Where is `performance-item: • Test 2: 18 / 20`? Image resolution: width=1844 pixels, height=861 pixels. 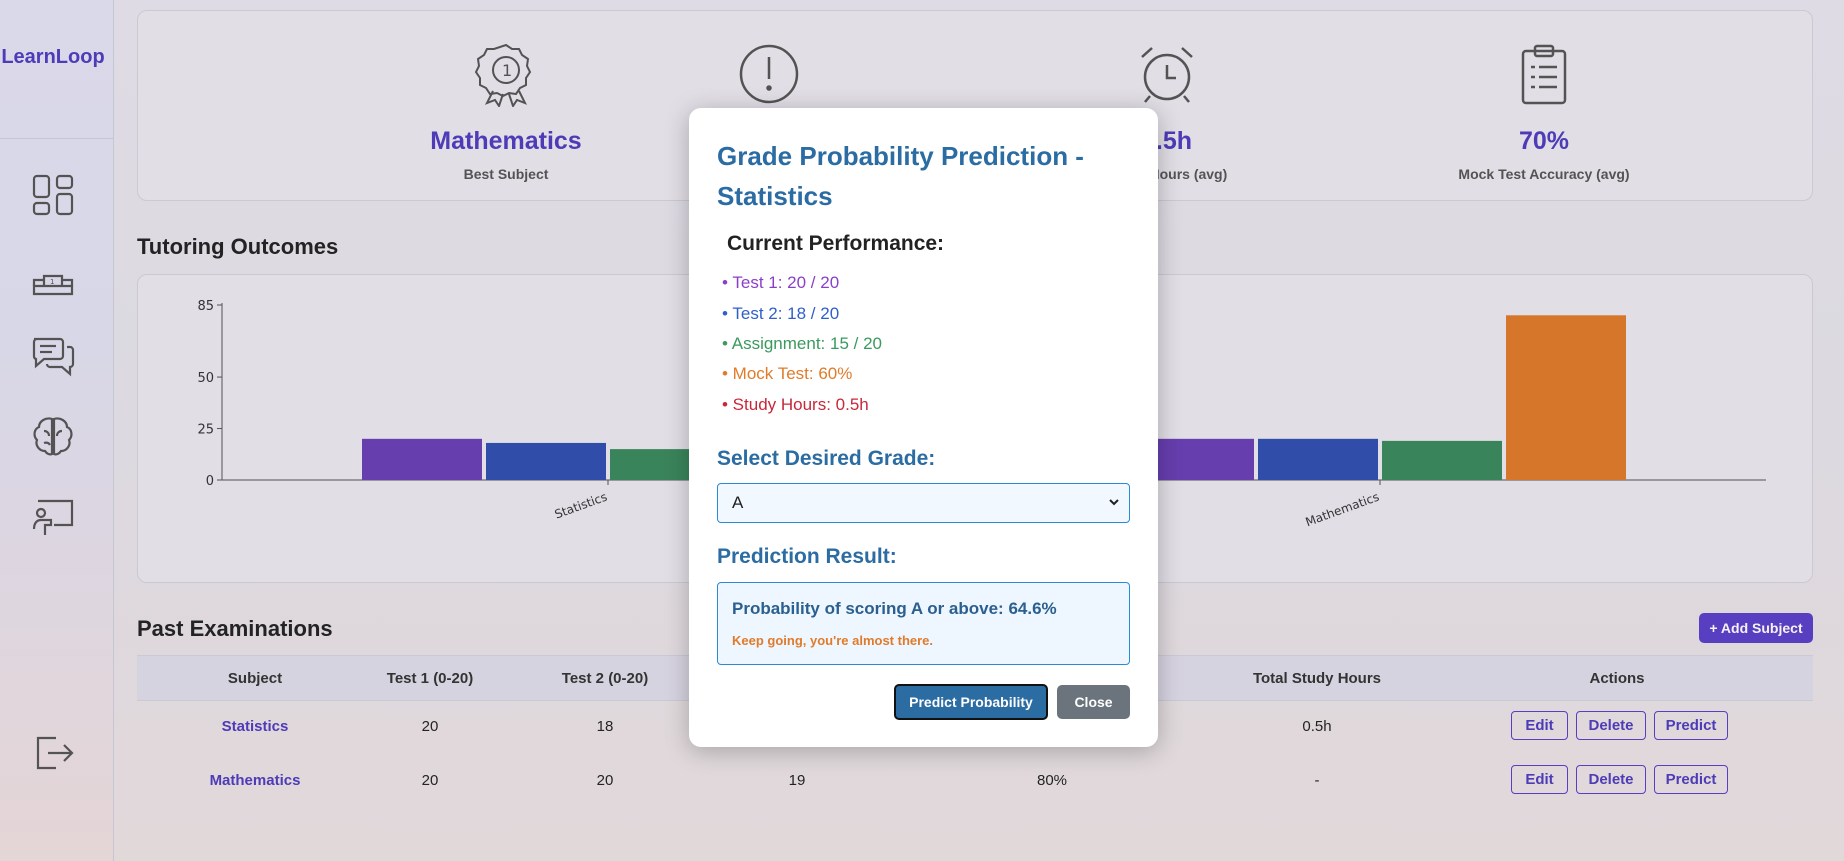
performance-item: • Test 2: 18 / 20 is located at coordinates (781, 313).